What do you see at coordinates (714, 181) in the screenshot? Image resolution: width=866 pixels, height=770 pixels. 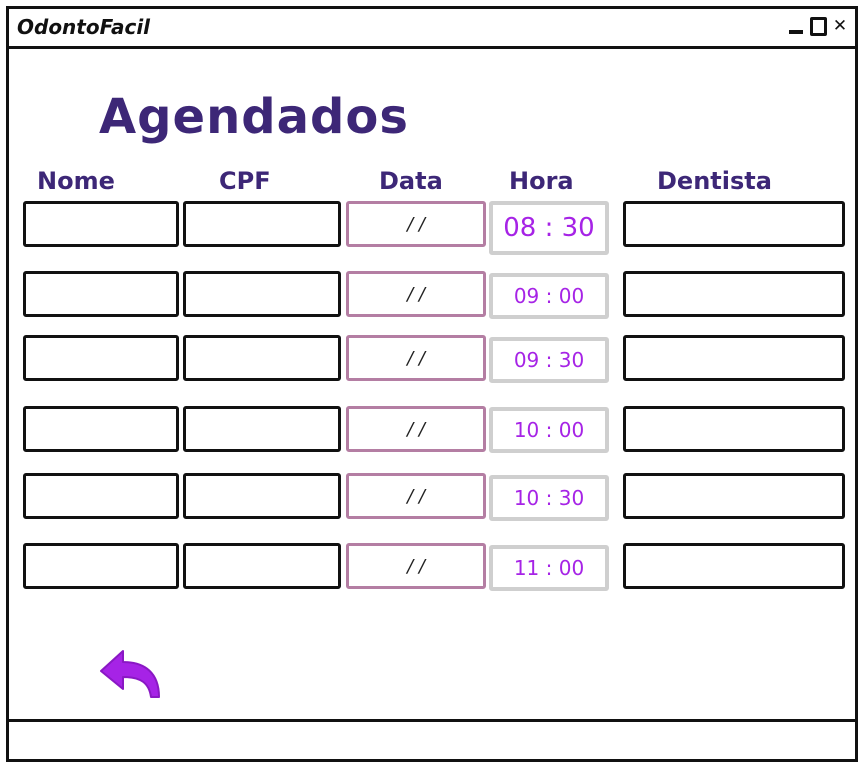 I see `column-header-dentista: Dentista` at bounding box center [714, 181].